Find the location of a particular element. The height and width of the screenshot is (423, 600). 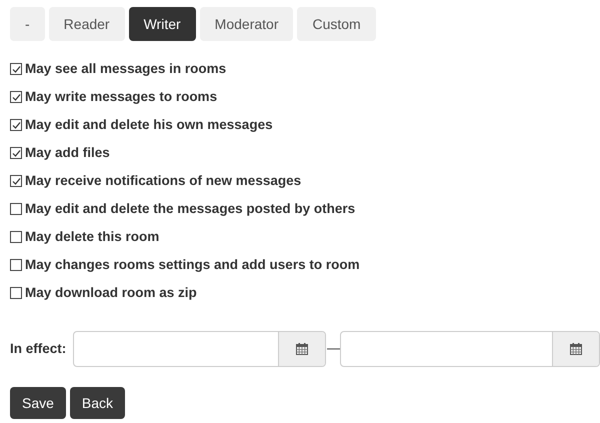

permission-label: May write messages to rooms is located at coordinates (121, 97).